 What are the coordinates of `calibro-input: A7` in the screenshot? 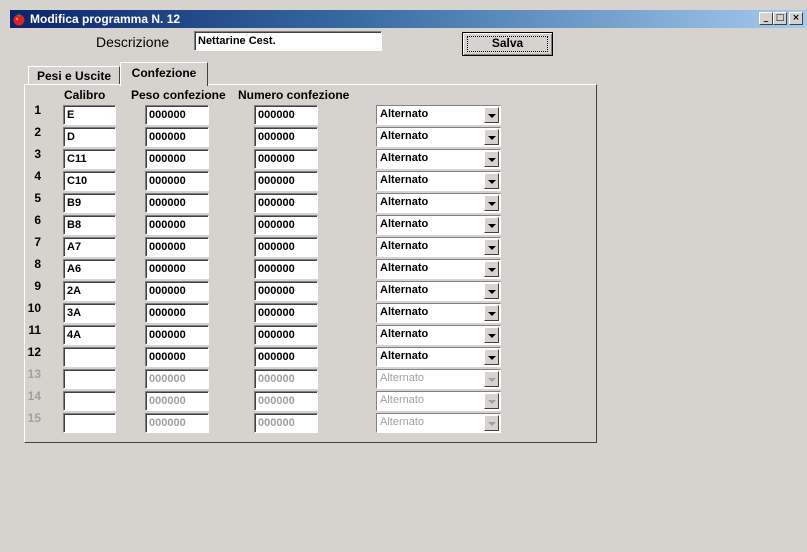 It's located at (89, 247).